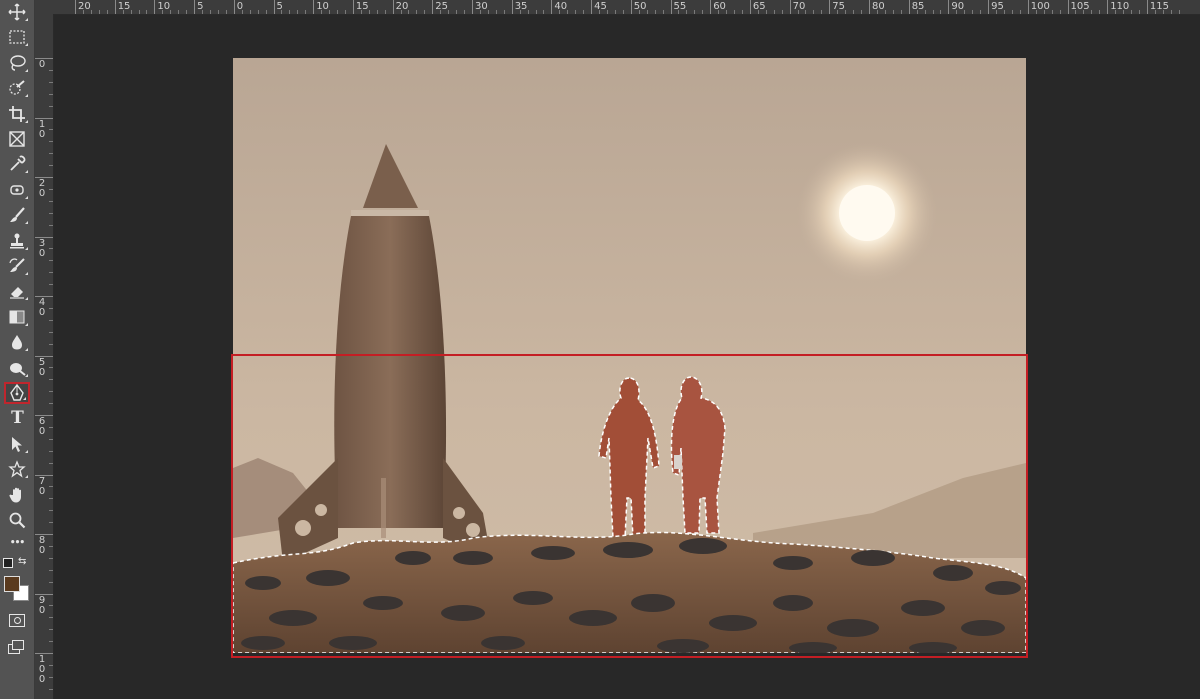 The width and height of the screenshot is (1200, 699). I want to click on stamp-icon, so click(17, 241).